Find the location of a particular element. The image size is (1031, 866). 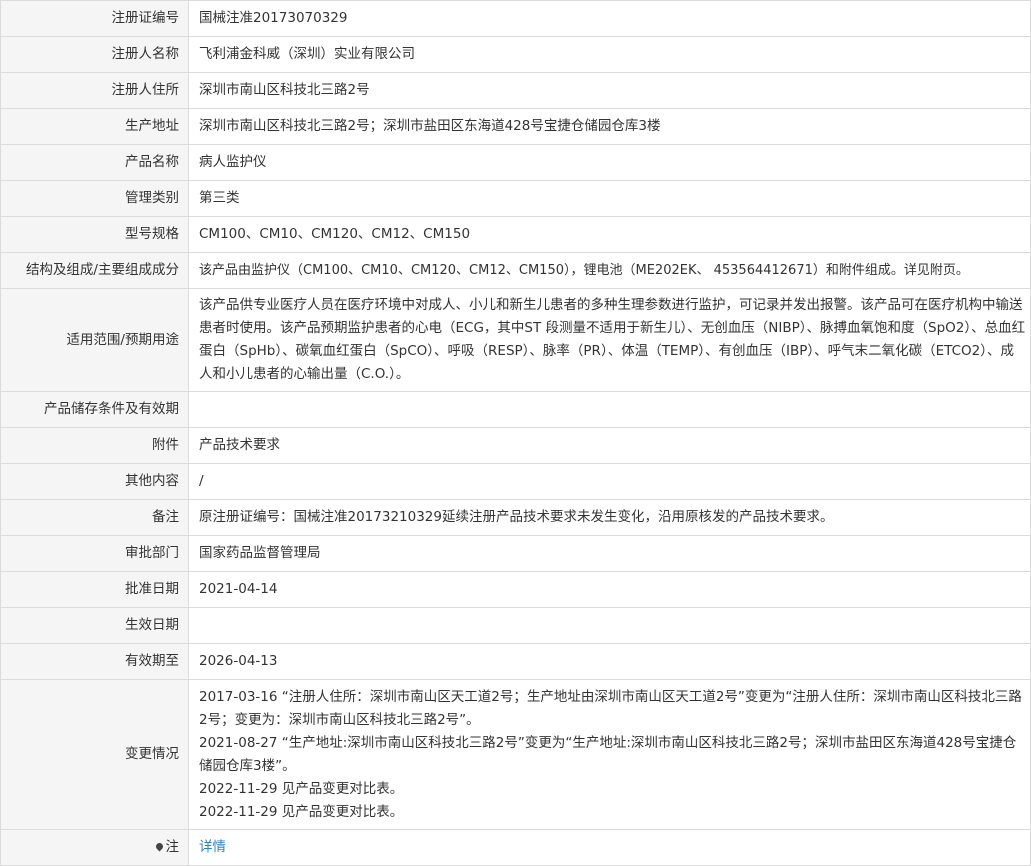

table-row: 生效日期 is located at coordinates (515, 625).